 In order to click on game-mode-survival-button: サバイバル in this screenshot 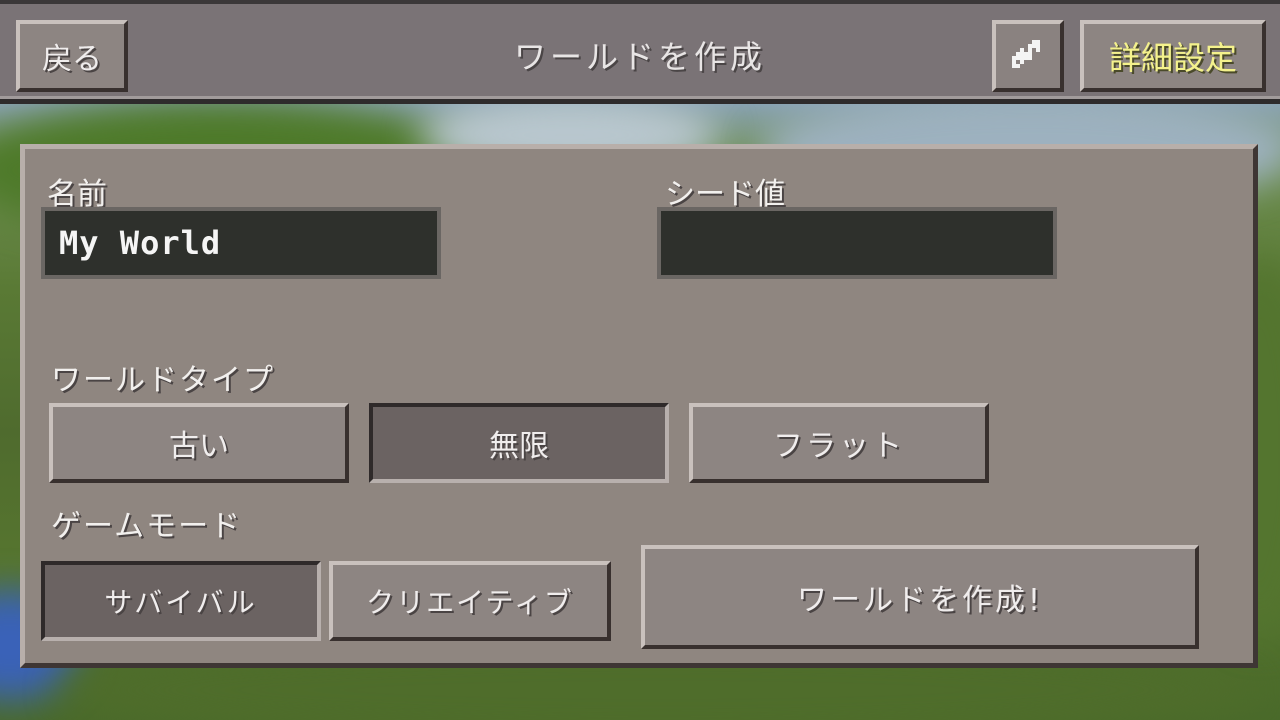, I will do `click(181, 601)`.